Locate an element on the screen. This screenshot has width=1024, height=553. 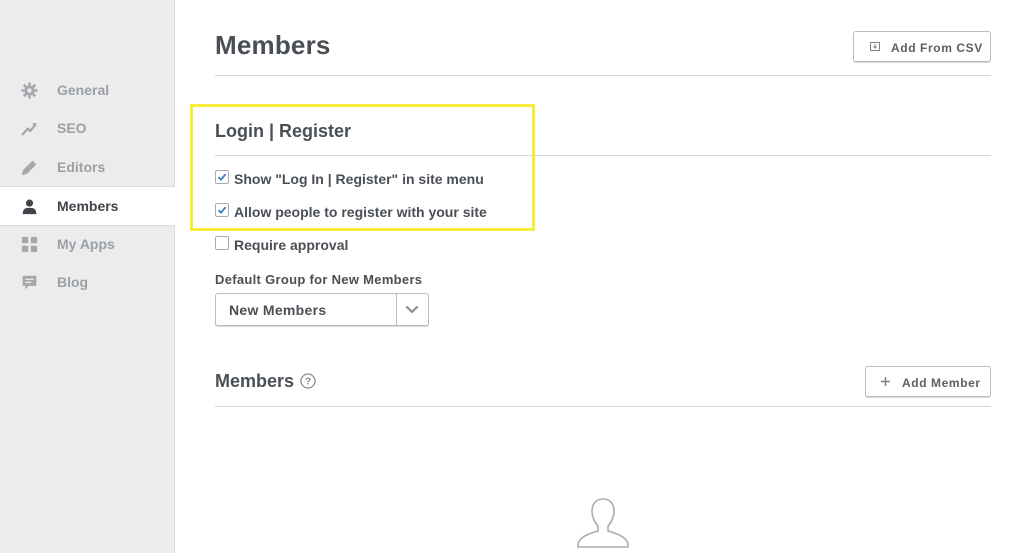
trend-icon is located at coordinates (29, 129).